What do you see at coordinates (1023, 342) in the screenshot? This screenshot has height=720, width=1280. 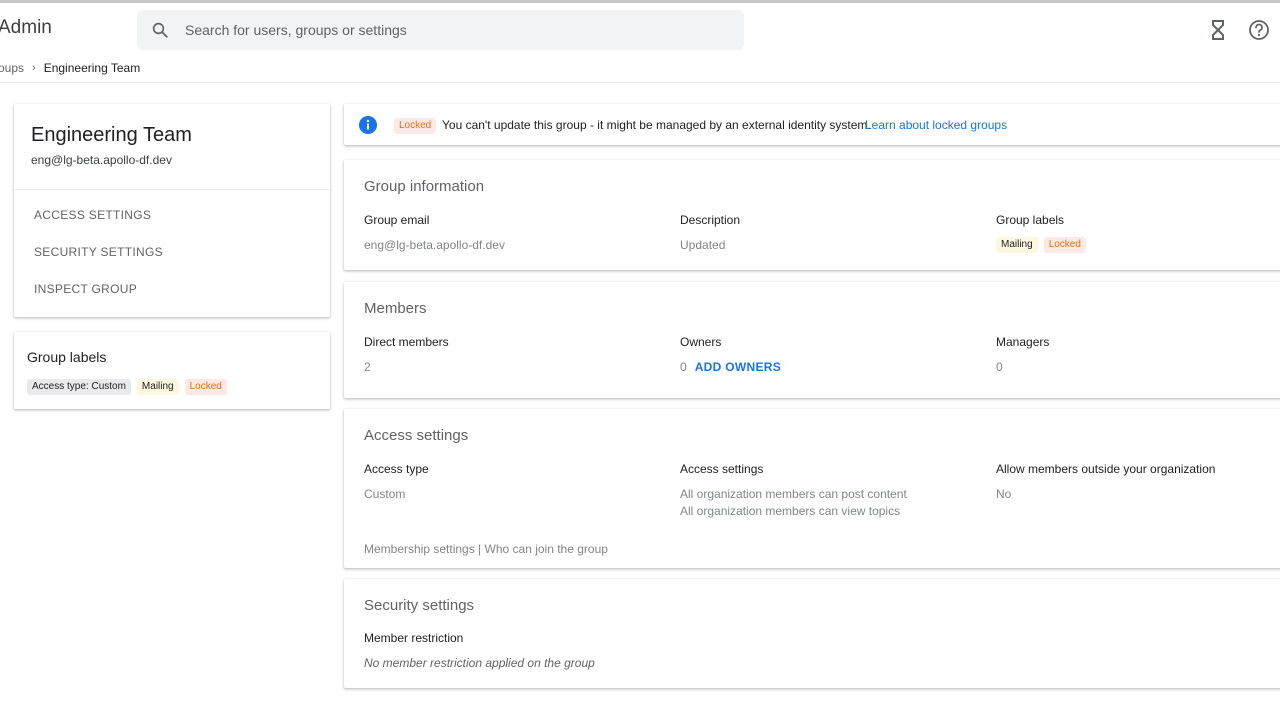 I see `managers-label: Managers` at bounding box center [1023, 342].